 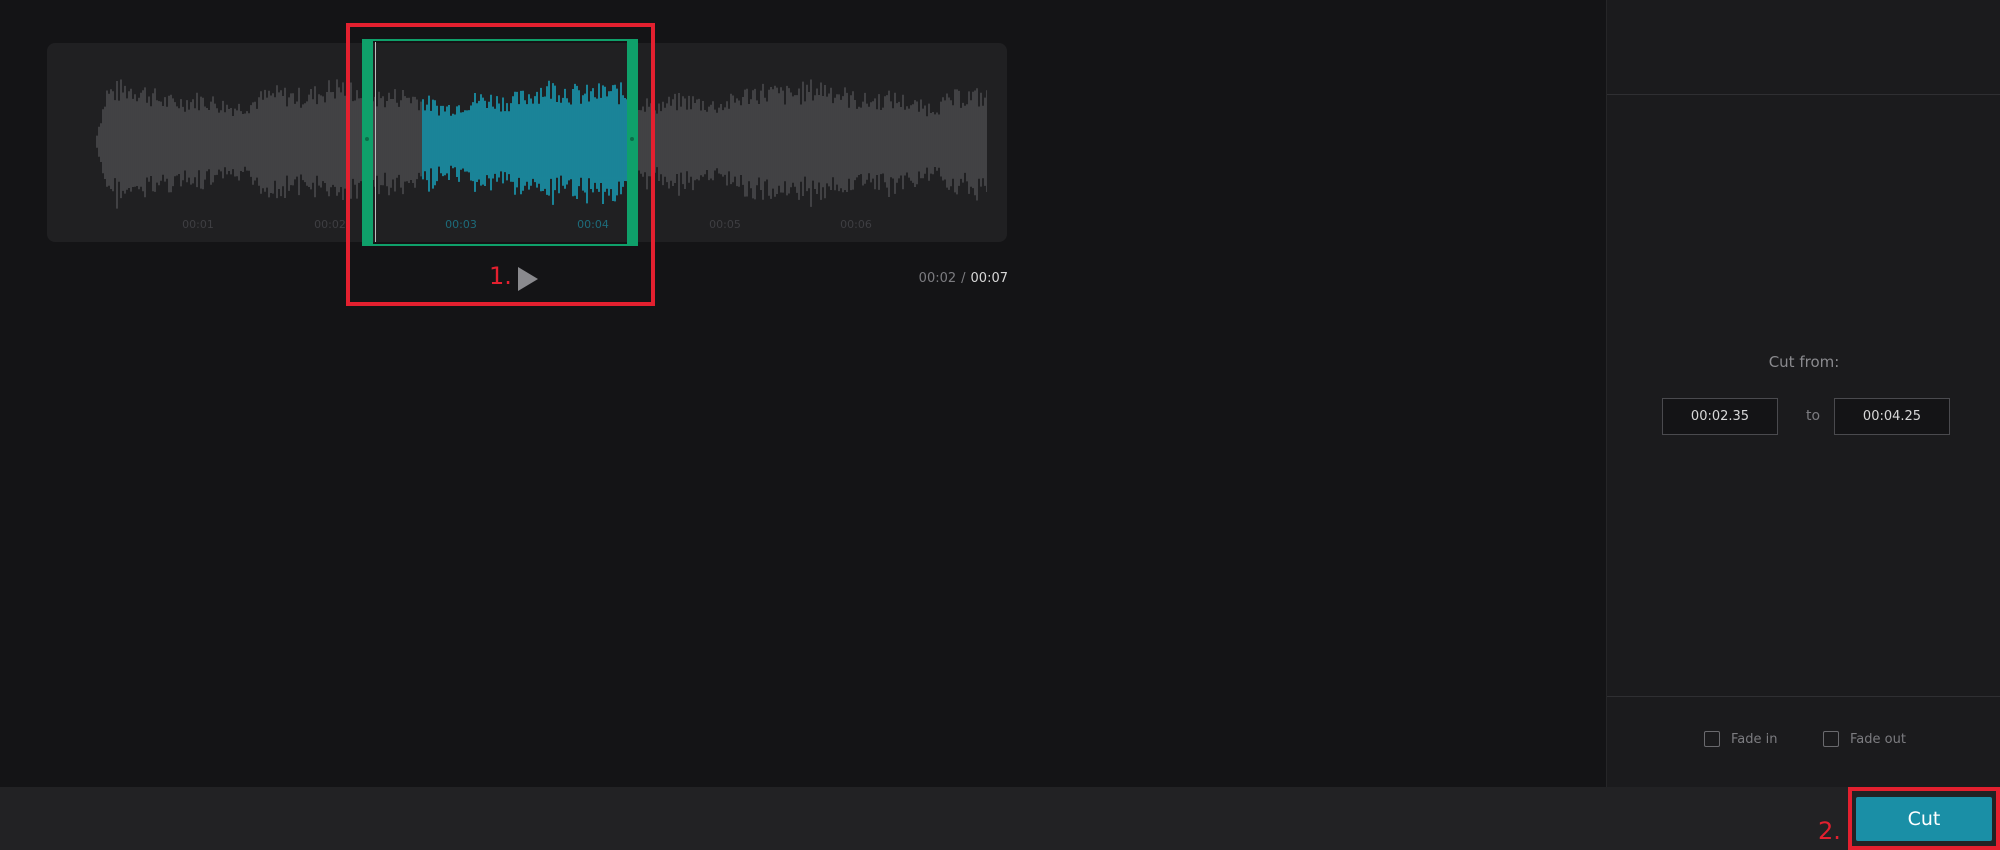 I want to click on cut-start-input: 00:02.35, so click(x=1720, y=416).